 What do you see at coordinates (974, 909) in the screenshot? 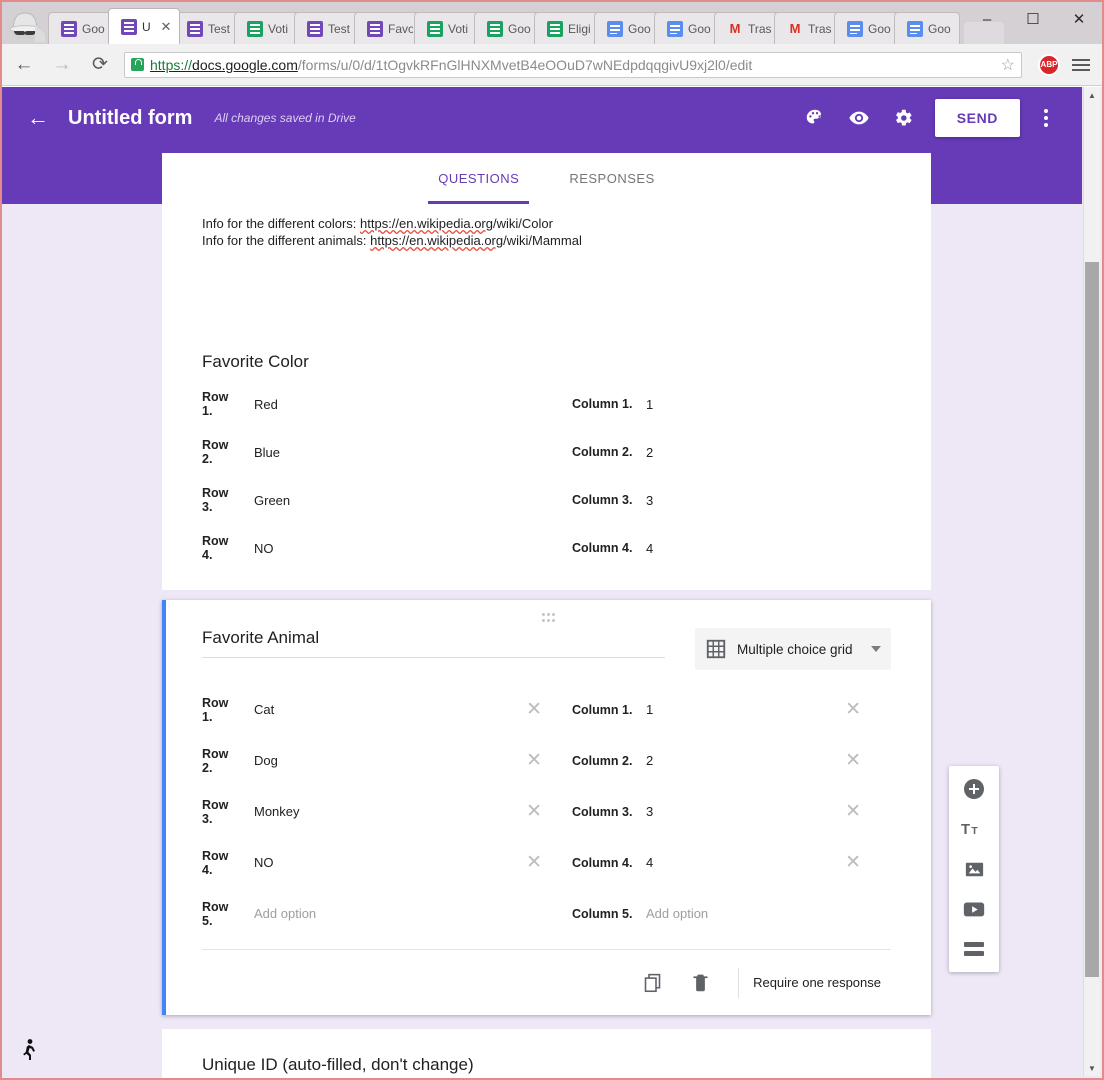
I see `add-video-icon` at bounding box center [974, 909].